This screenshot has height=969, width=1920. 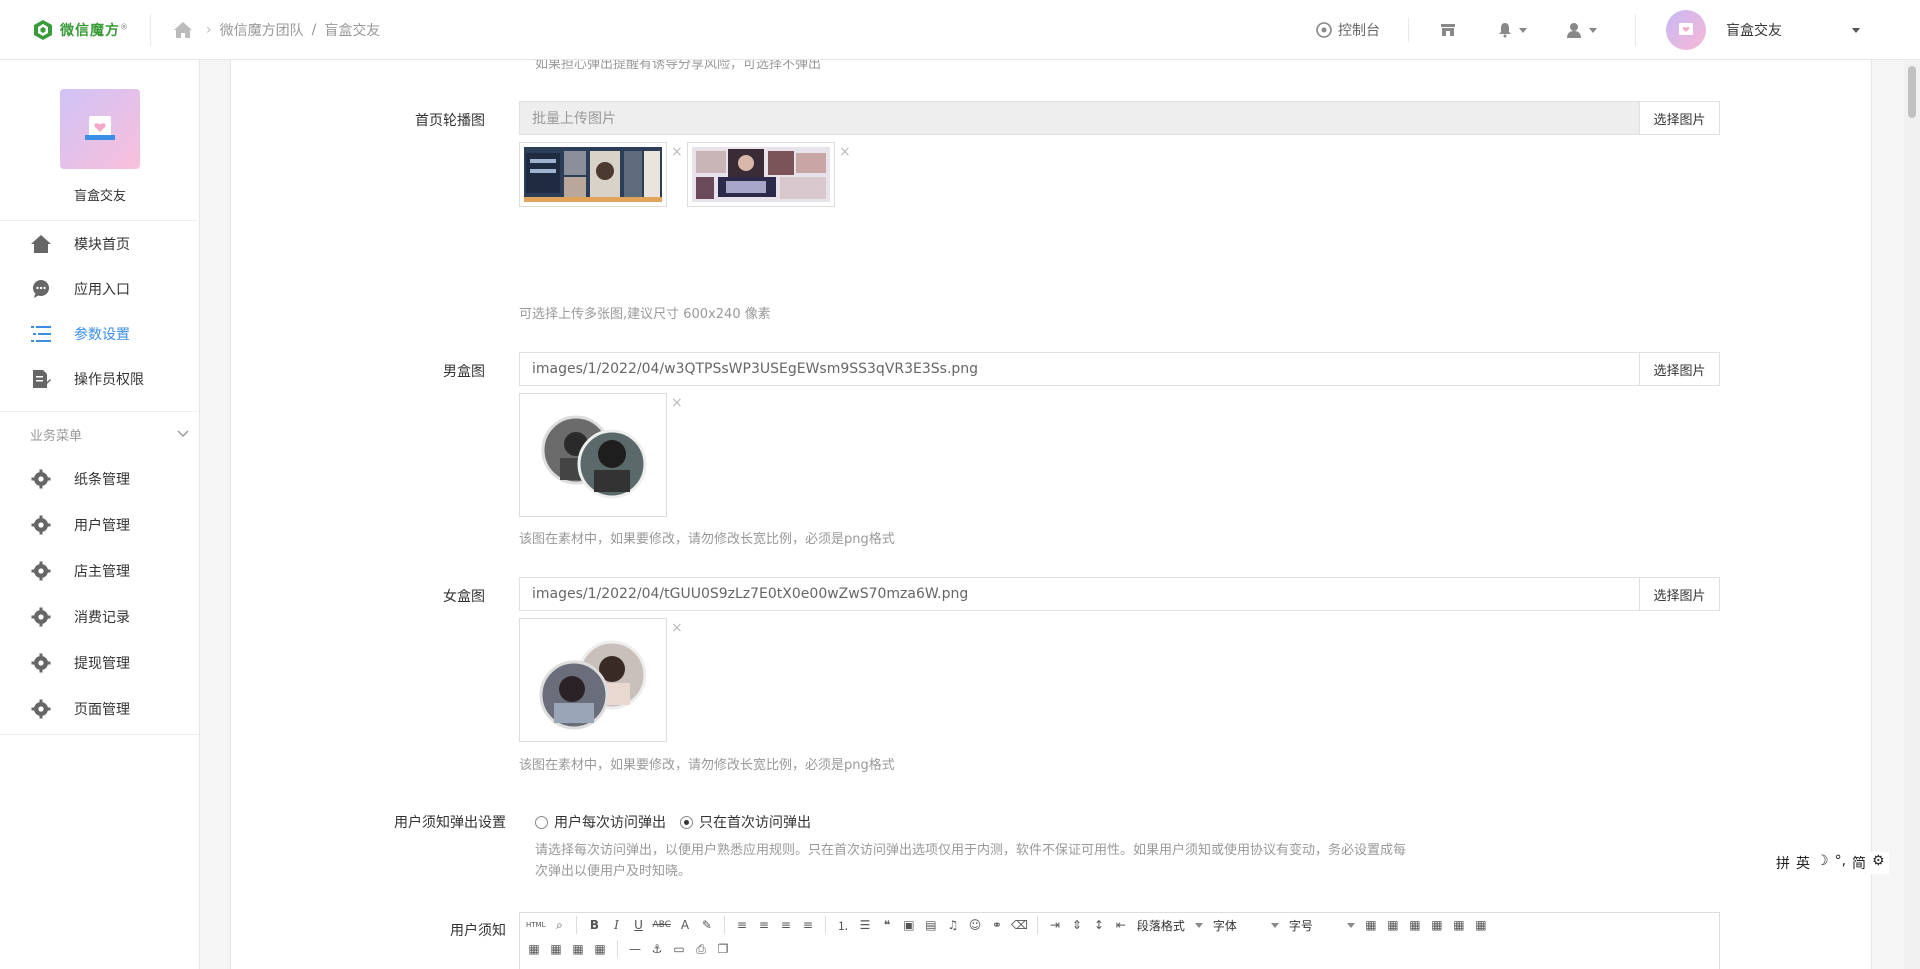 What do you see at coordinates (707, 925) in the screenshot?
I see `highlight-icon: ✎` at bounding box center [707, 925].